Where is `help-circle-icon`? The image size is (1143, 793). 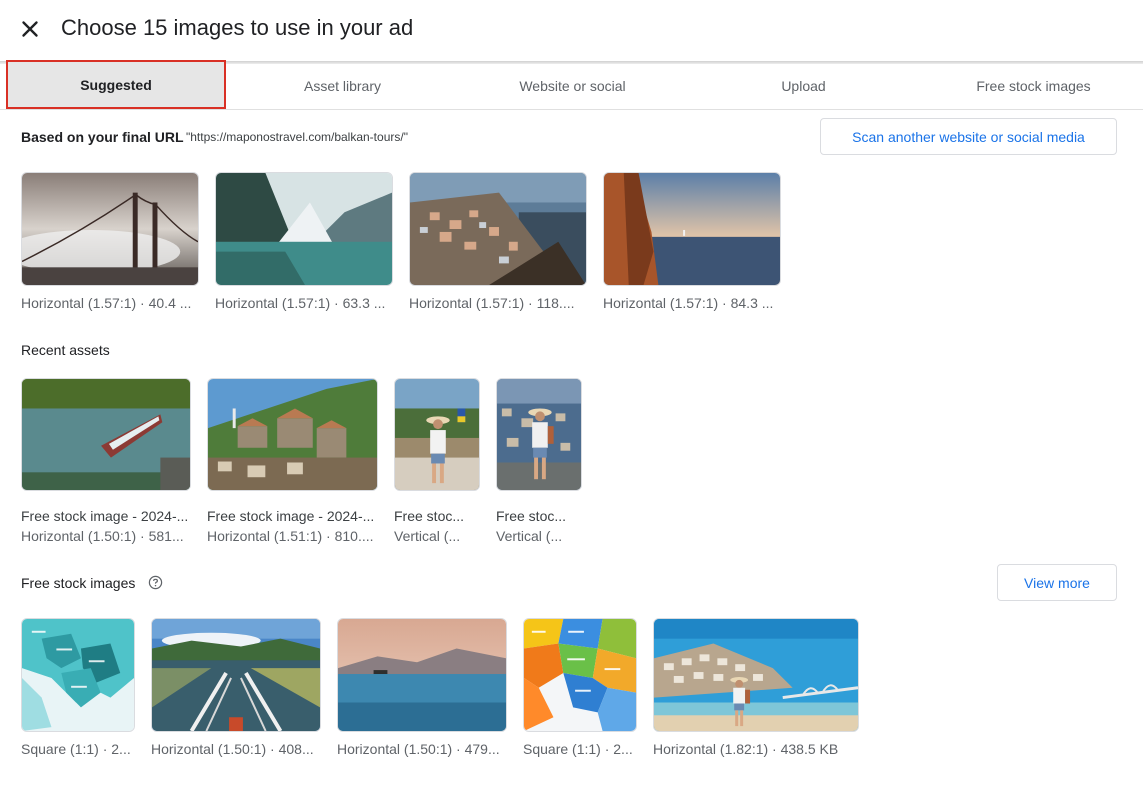 help-circle-icon is located at coordinates (155, 582).